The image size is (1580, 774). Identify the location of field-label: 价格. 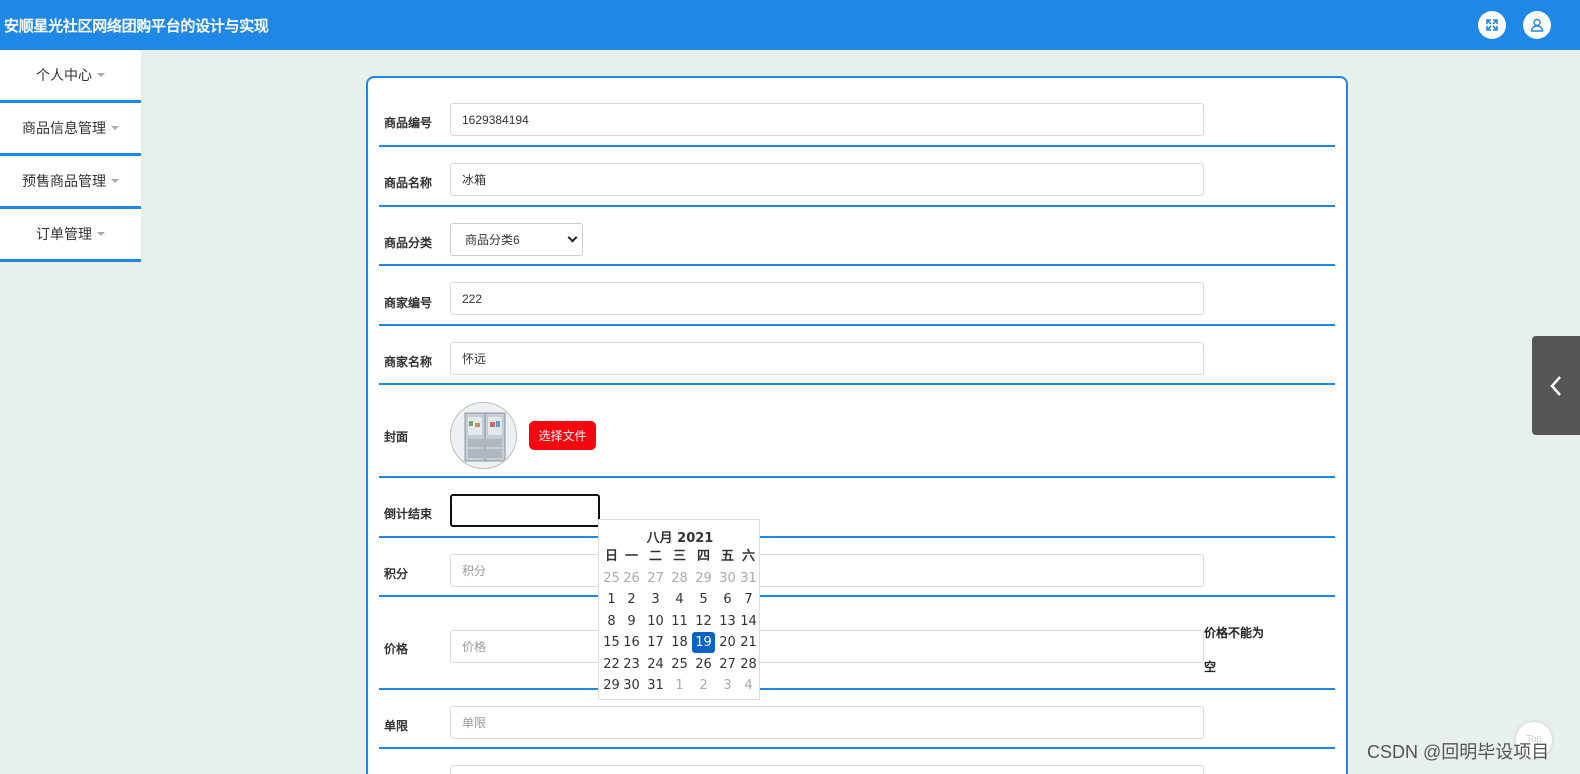
(396, 649).